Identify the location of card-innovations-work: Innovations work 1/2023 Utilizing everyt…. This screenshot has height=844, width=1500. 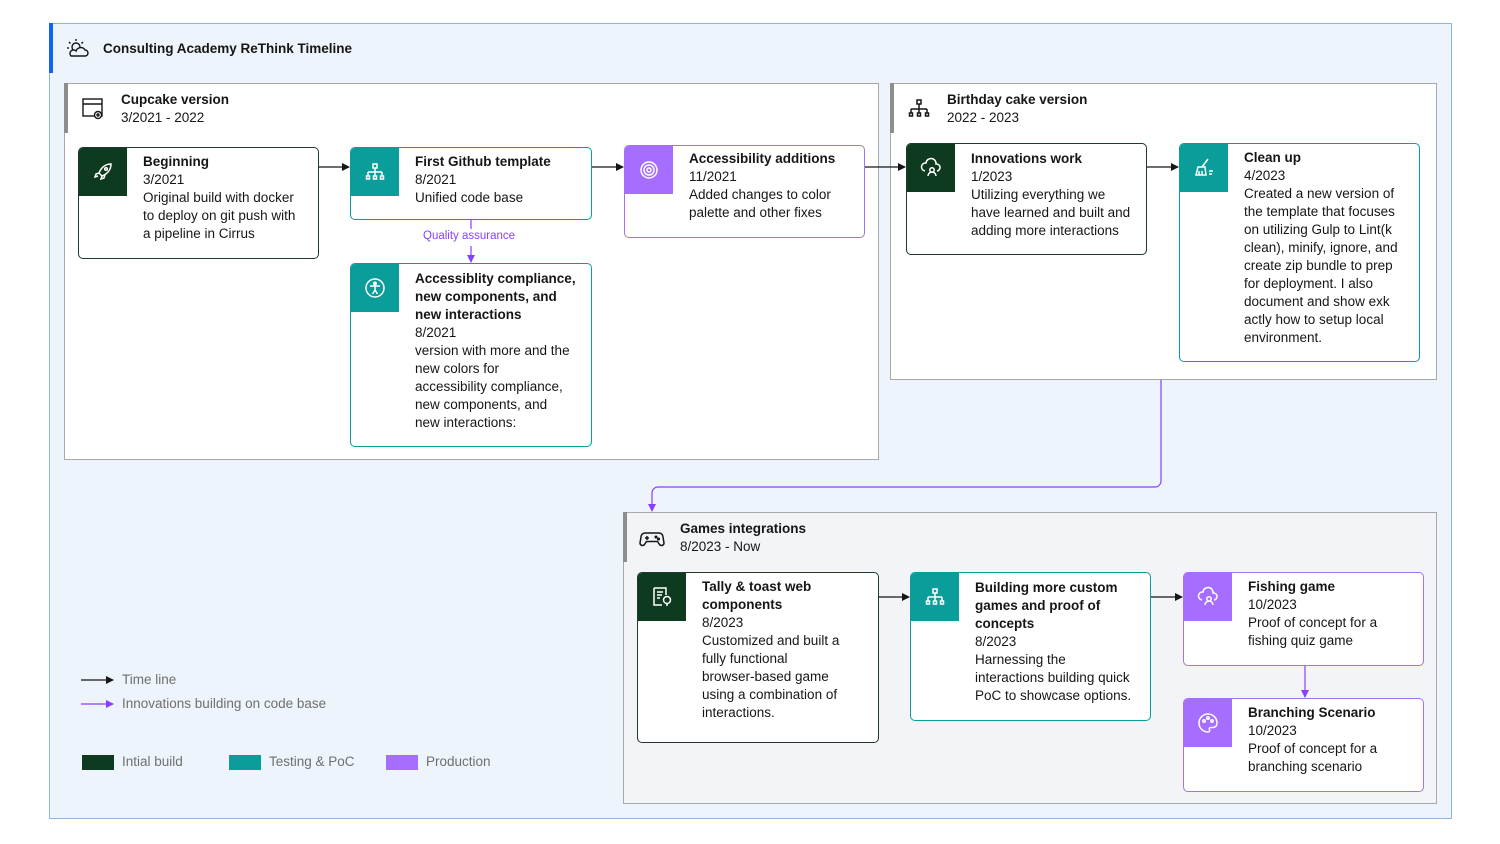
(1026, 199).